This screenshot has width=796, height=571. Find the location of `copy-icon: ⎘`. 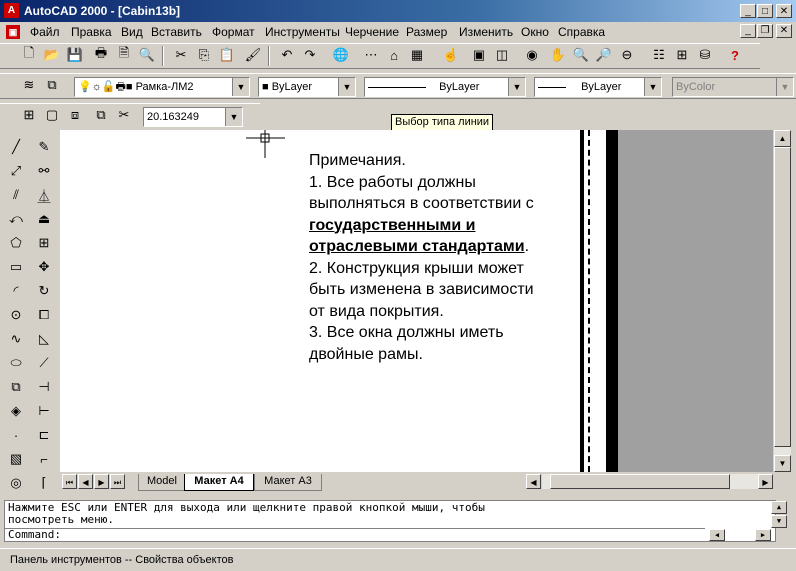

copy-icon: ⎘ is located at coordinates (204, 55).